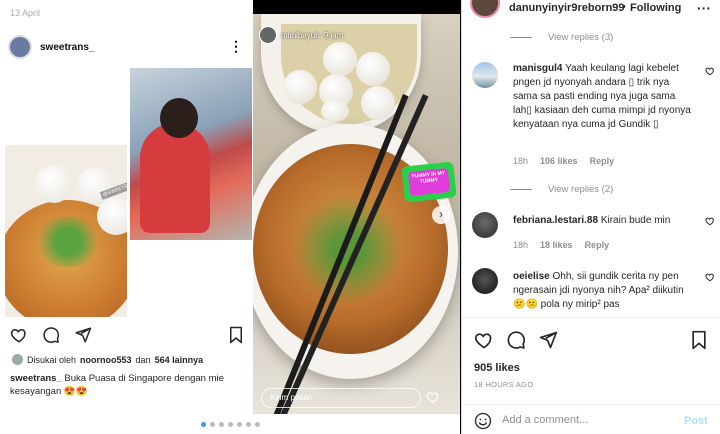  What do you see at coordinates (561, 189) in the screenshot?
I see `view-replies-link: View replies (2)` at bounding box center [561, 189].